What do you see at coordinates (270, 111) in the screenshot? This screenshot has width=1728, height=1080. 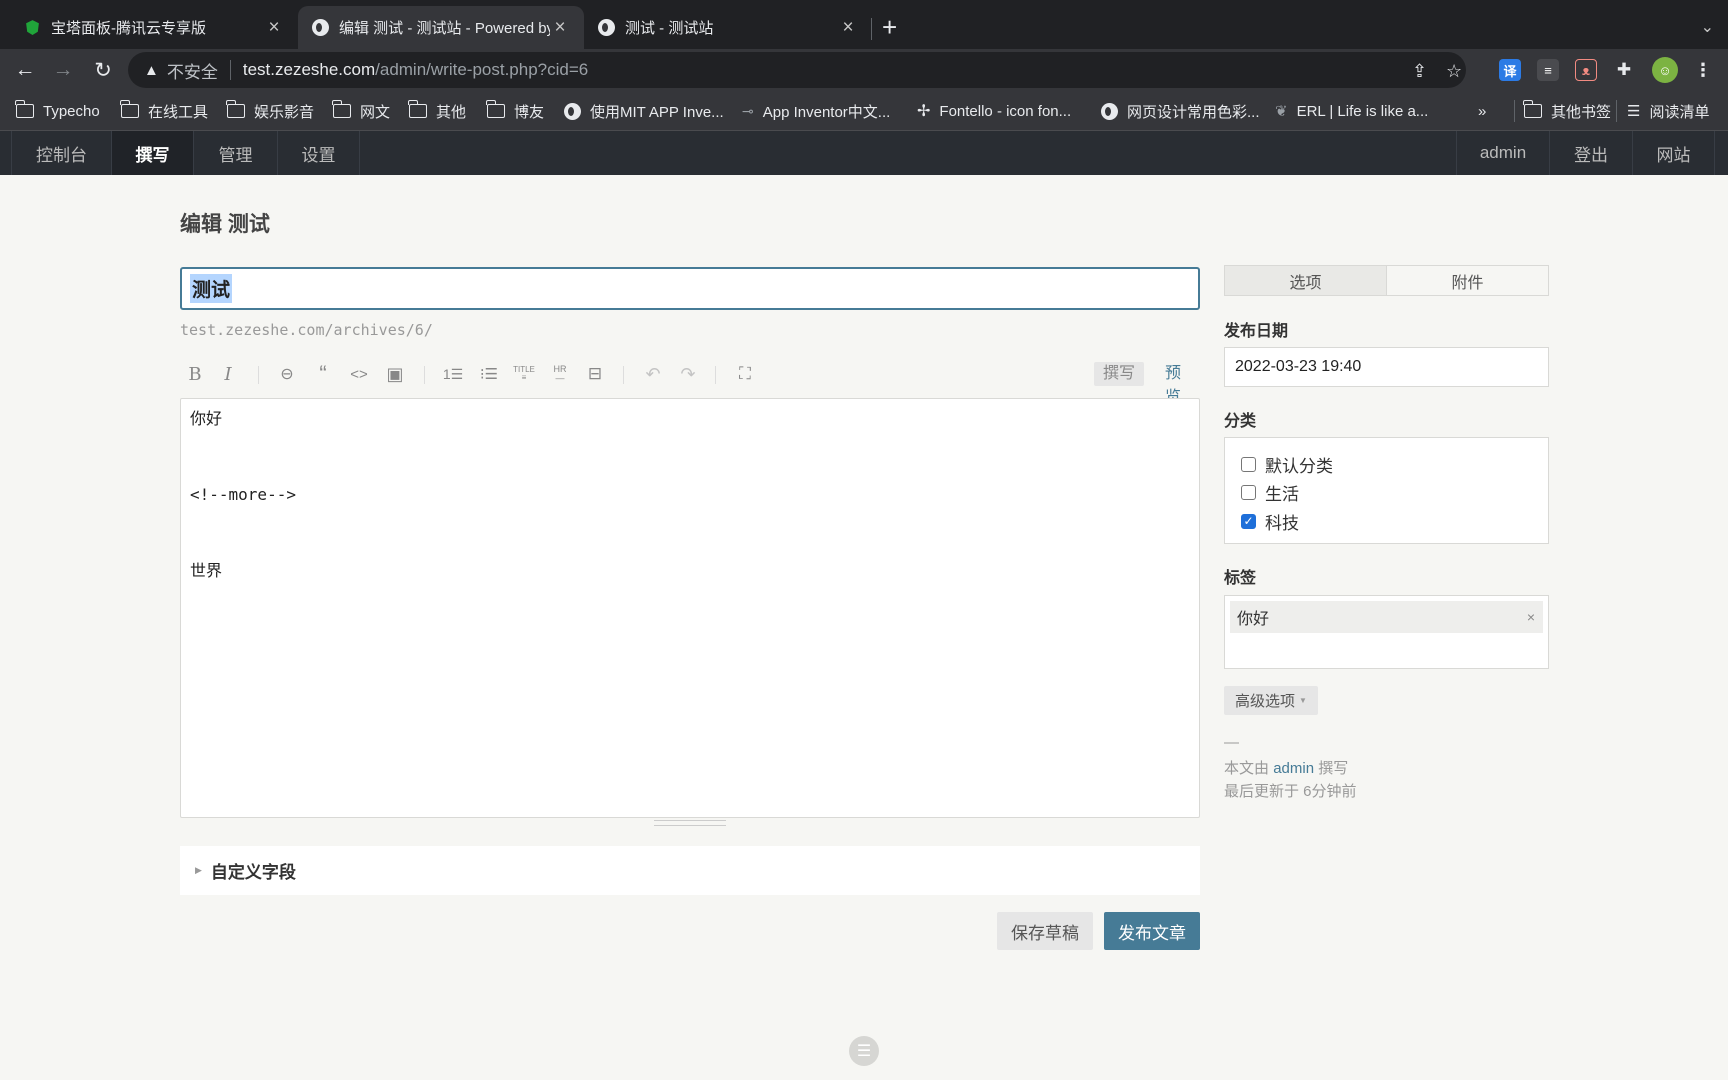 I see `bookmark-folder: 娱乐影音` at bounding box center [270, 111].